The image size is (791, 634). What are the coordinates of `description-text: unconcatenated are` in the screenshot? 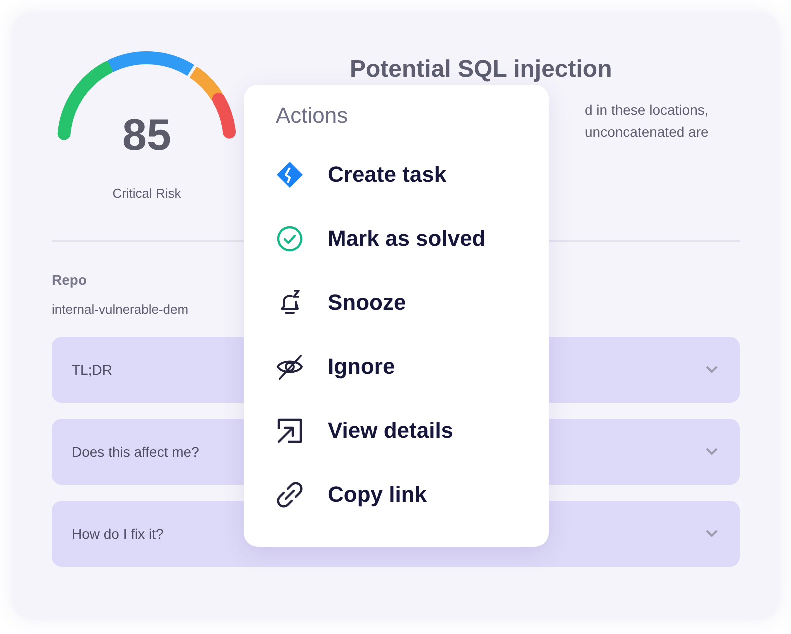 It's located at (647, 132).